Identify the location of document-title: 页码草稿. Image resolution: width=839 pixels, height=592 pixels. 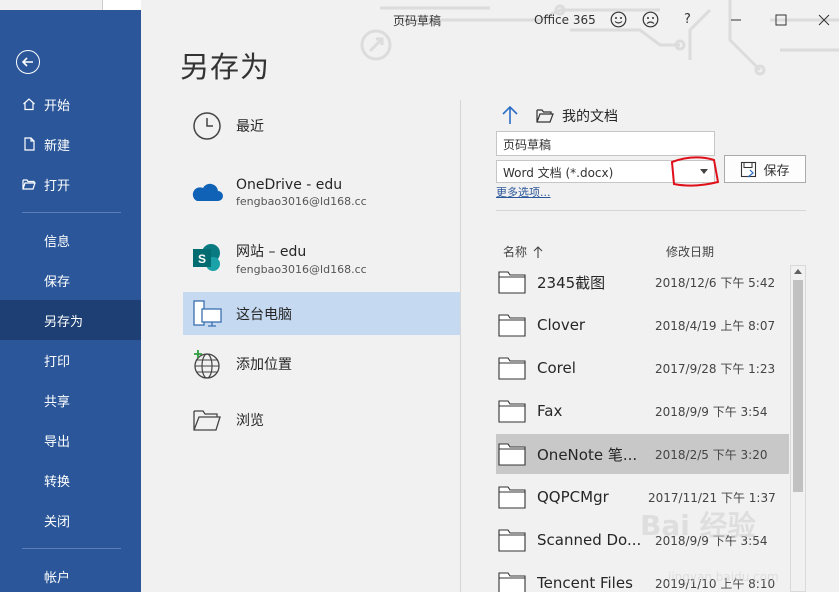
(417, 21).